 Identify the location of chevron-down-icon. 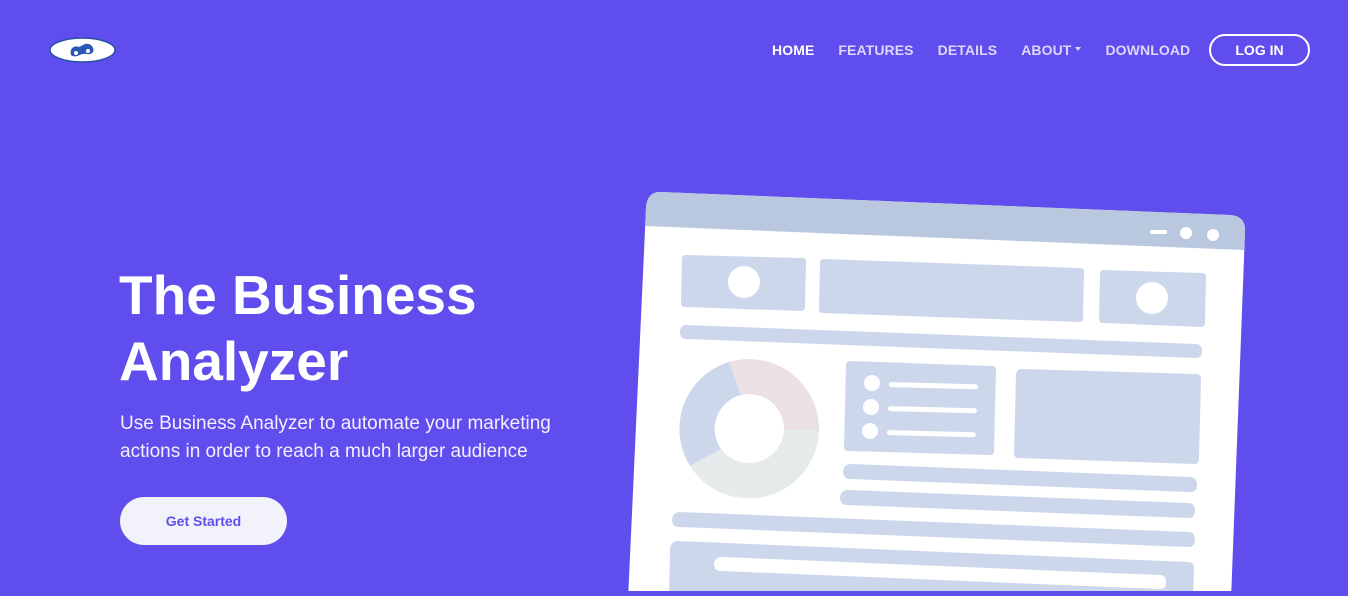
(1078, 49).